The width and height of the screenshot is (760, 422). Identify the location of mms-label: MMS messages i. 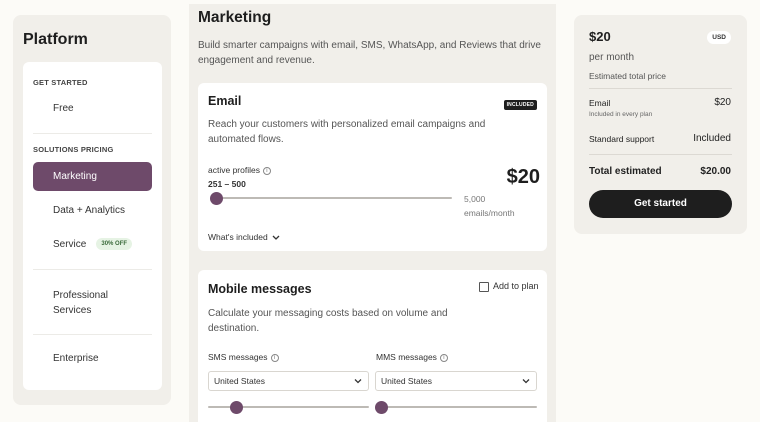
(412, 357).